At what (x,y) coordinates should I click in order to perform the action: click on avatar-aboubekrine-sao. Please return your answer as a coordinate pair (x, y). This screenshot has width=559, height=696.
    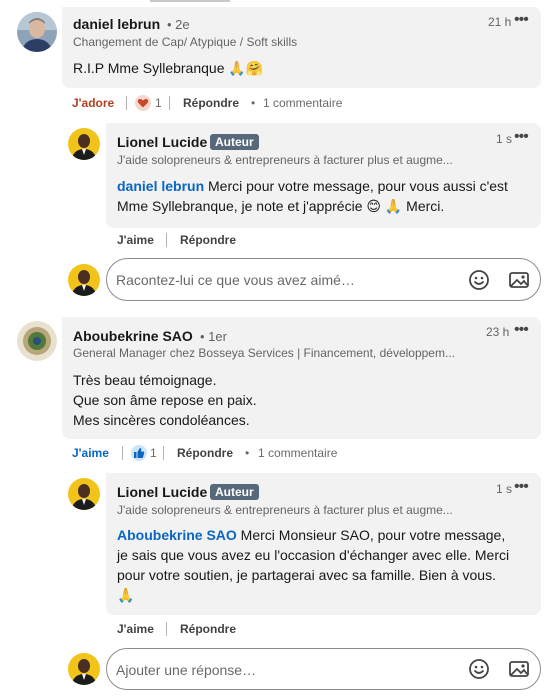
    Looking at the image, I should click on (37, 341).